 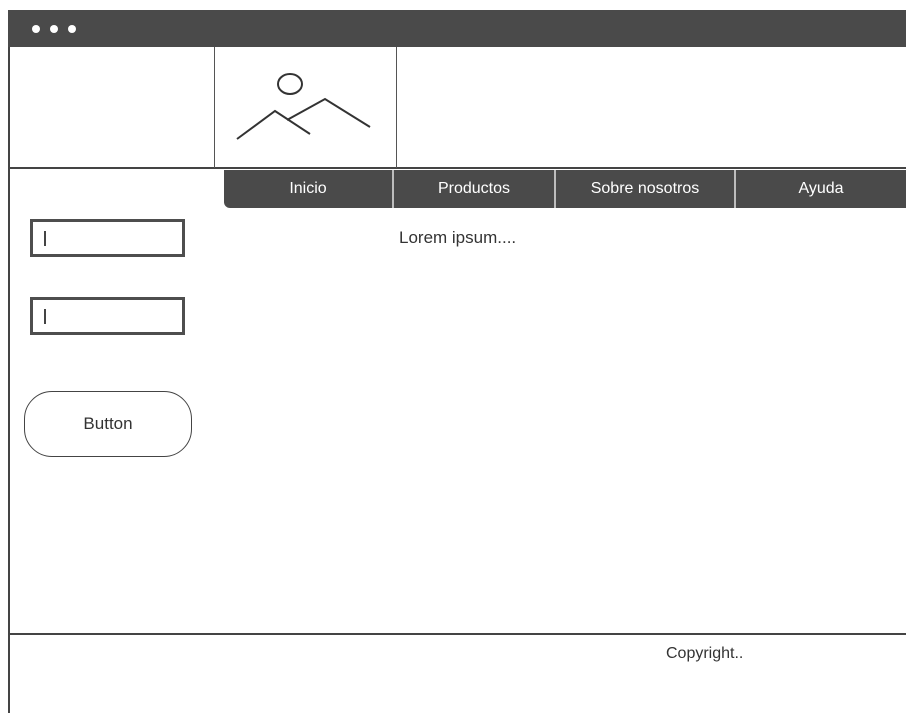 I want to click on nav-item-ayuda: Ayuda, so click(x=821, y=189).